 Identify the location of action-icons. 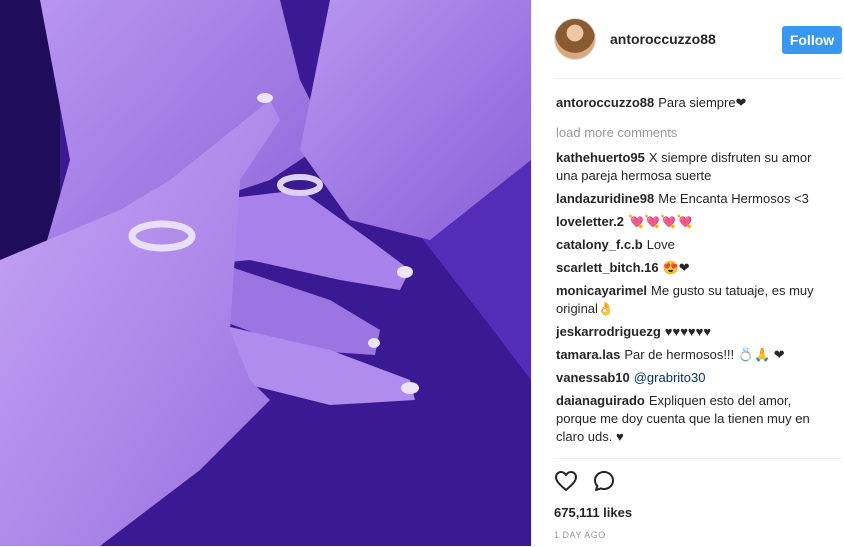
(698, 476).